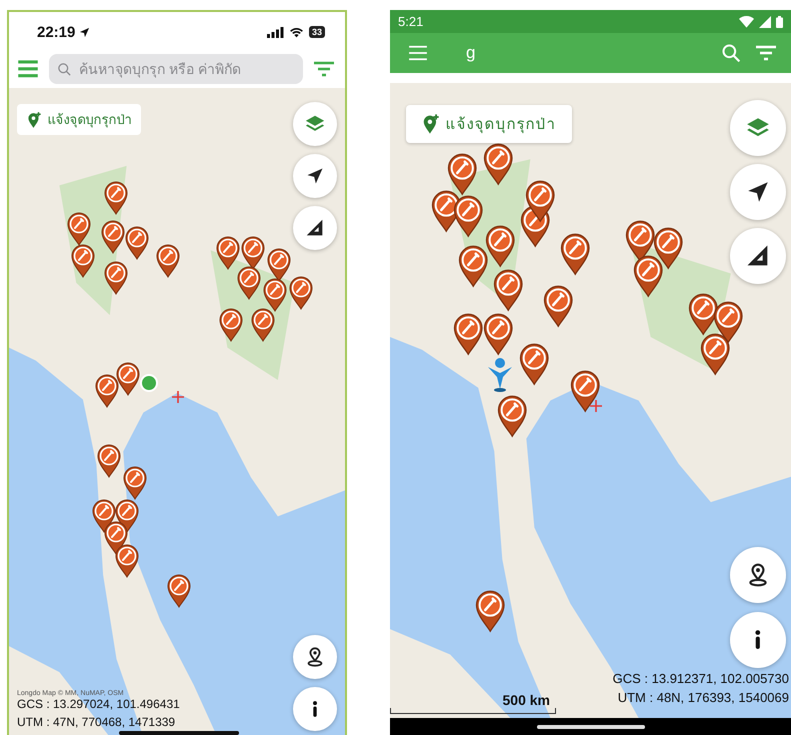  I want to click on location-arrow-icon, so click(84, 32).